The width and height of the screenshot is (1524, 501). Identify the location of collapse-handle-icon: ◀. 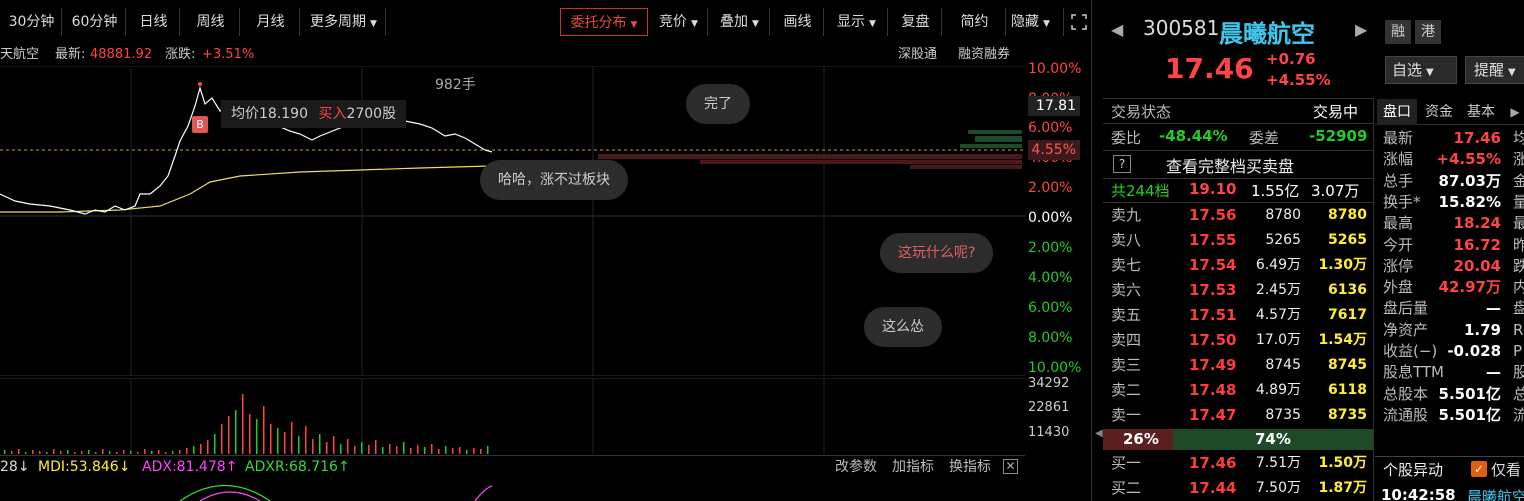
(1099, 433).